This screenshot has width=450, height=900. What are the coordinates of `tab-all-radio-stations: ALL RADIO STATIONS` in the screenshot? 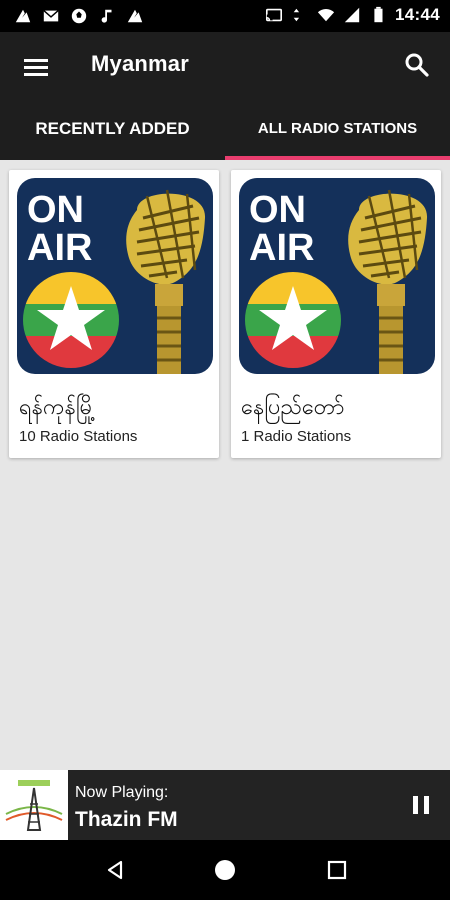 It's located at (337, 130).